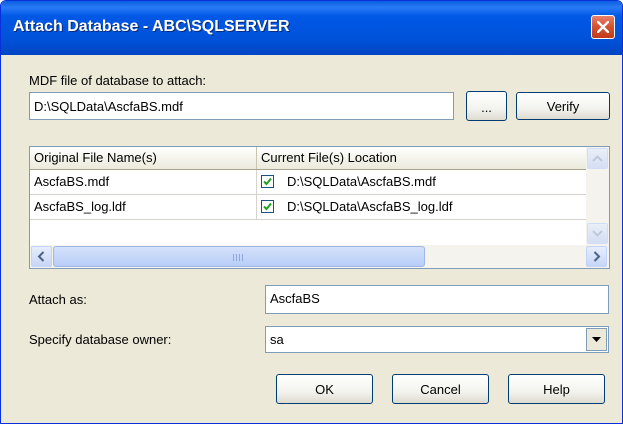  I want to click on close-icon, so click(603, 27).